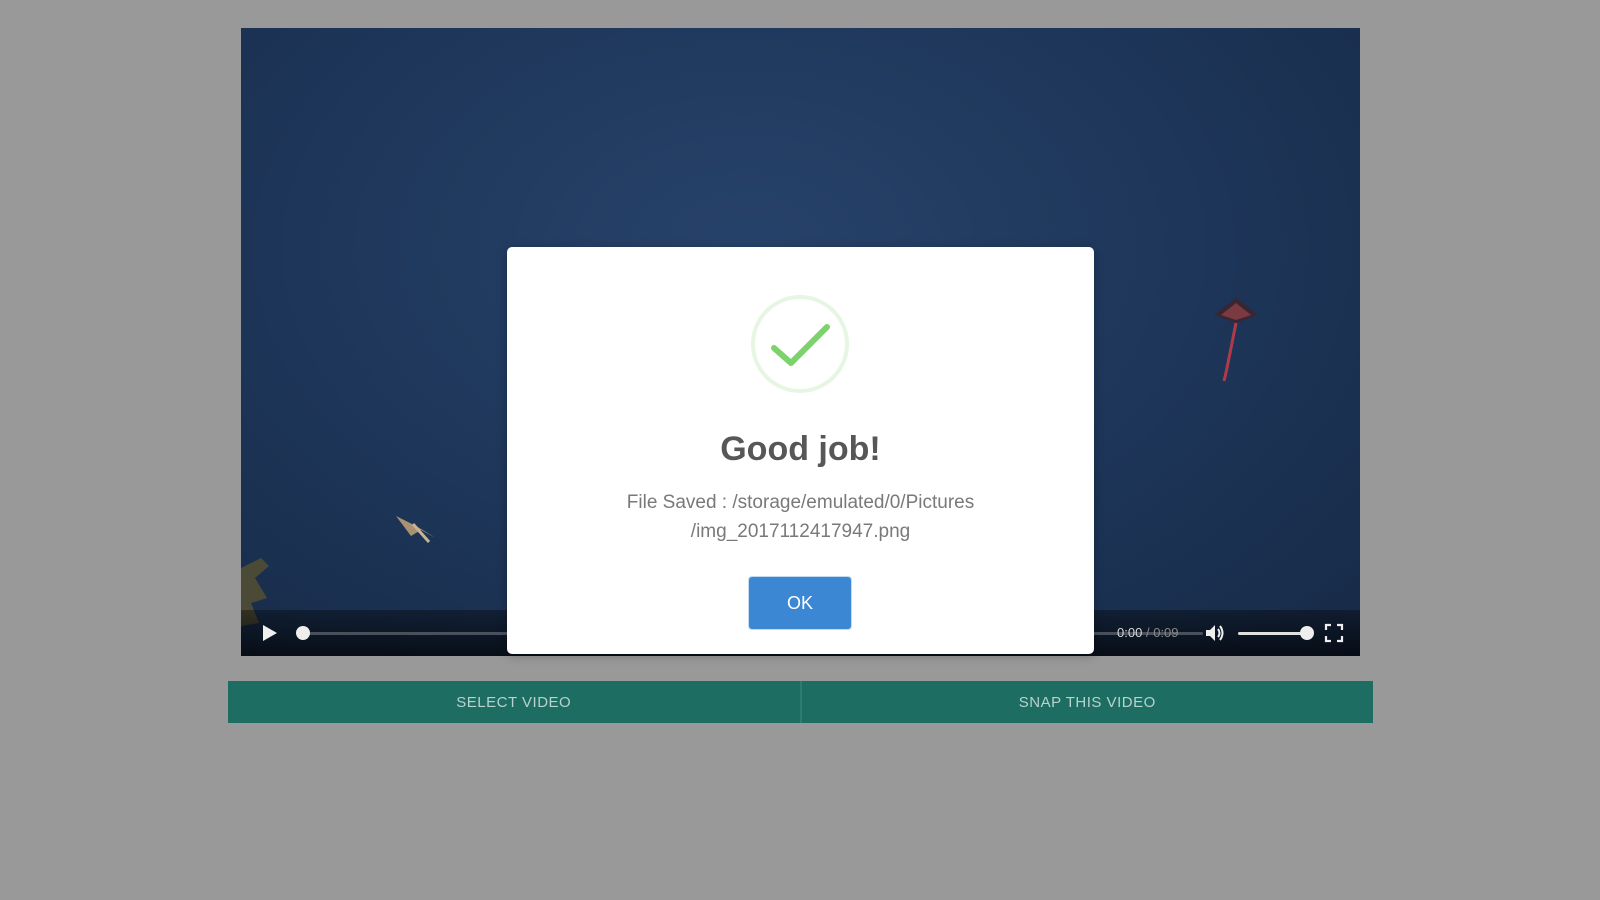  I want to click on checkmark-success-icon, so click(800, 344).